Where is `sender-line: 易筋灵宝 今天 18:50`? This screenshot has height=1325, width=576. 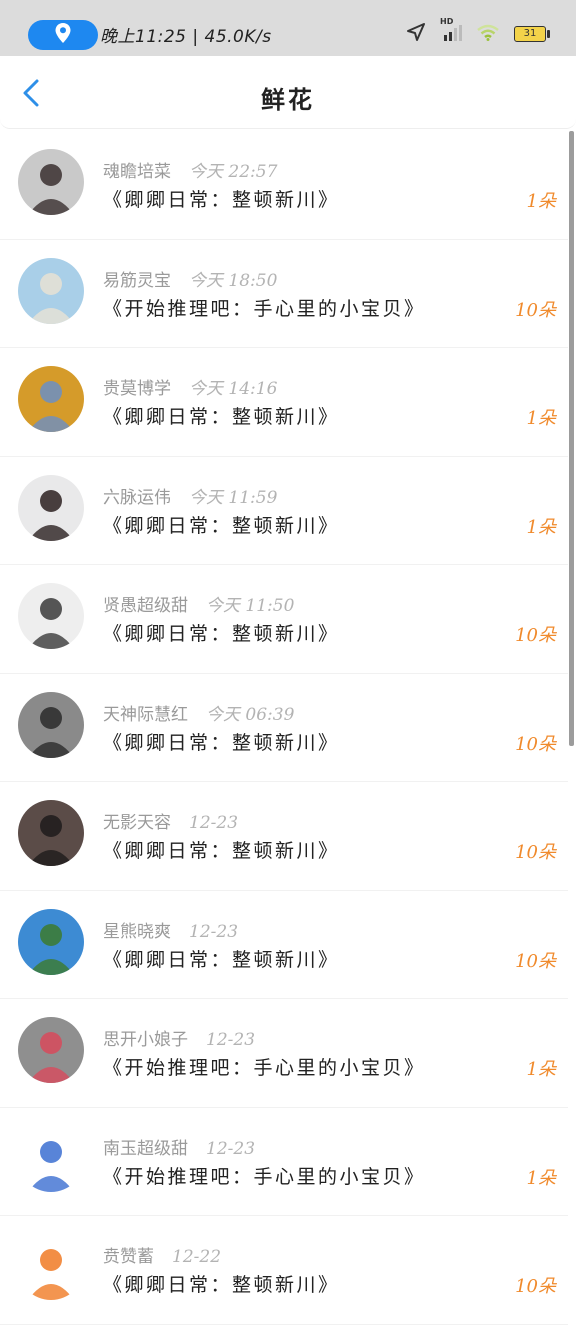 sender-line: 易筋灵宝 今天 18:50 is located at coordinates (190, 278).